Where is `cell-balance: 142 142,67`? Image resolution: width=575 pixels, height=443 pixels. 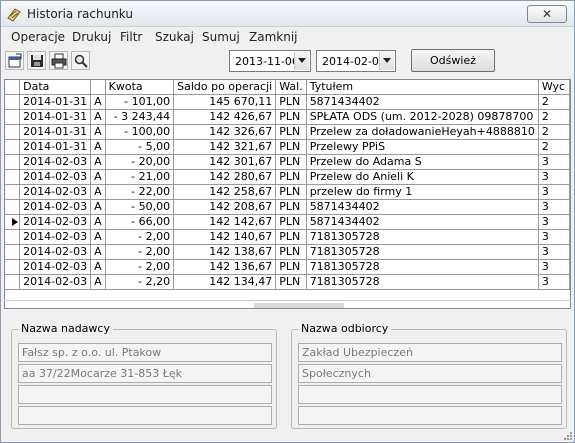 cell-balance: 142 142,67 is located at coordinates (225, 222).